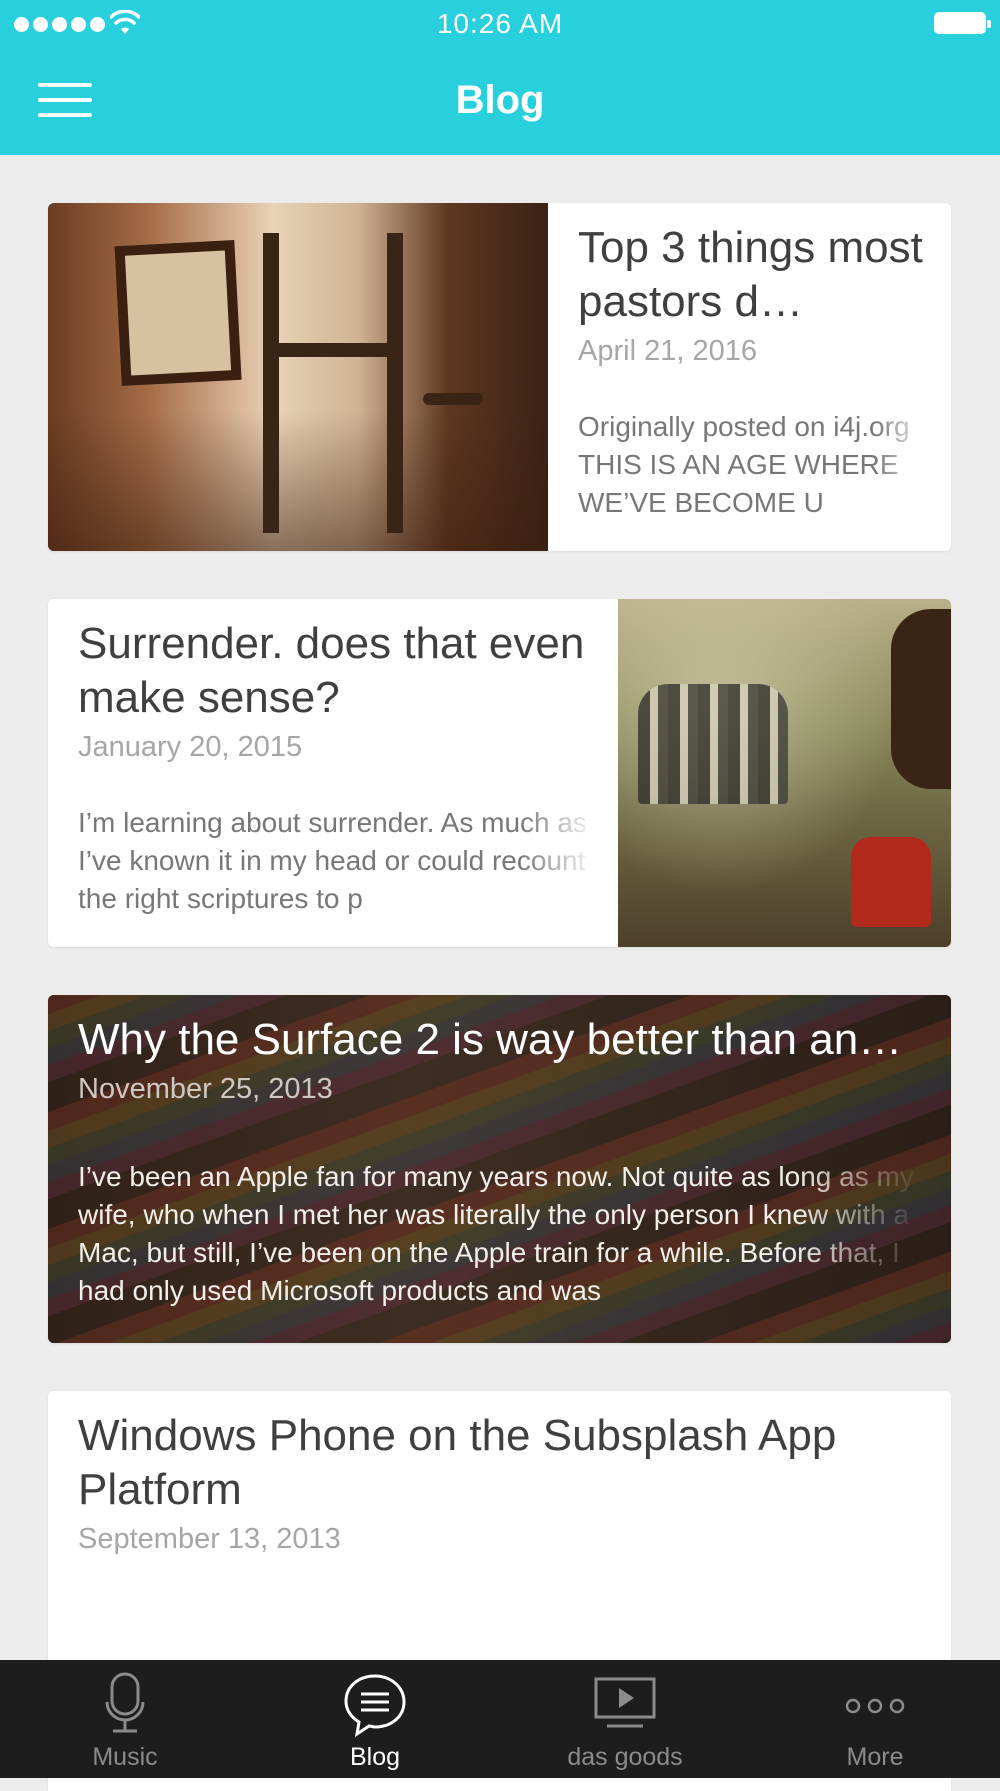  What do you see at coordinates (500, 100) in the screenshot?
I see `page-title: Blog` at bounding box center [500, 100].